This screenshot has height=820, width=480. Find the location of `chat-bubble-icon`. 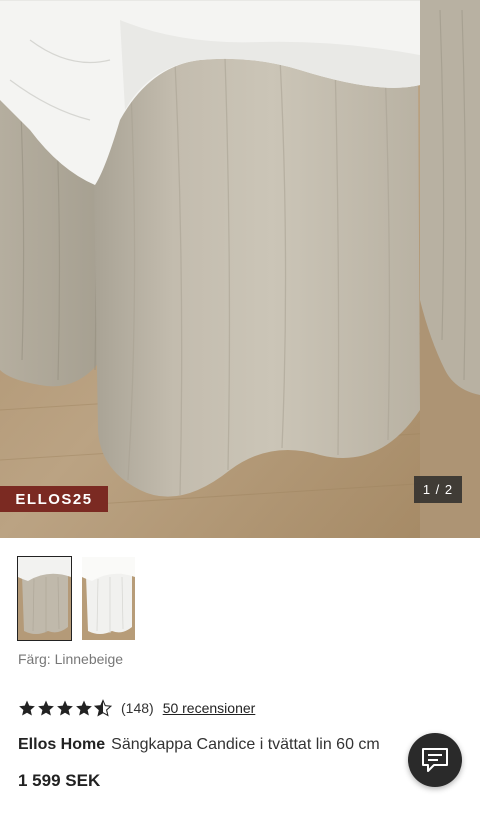

chat-bubble-icon is located at coordinates (435, 760).